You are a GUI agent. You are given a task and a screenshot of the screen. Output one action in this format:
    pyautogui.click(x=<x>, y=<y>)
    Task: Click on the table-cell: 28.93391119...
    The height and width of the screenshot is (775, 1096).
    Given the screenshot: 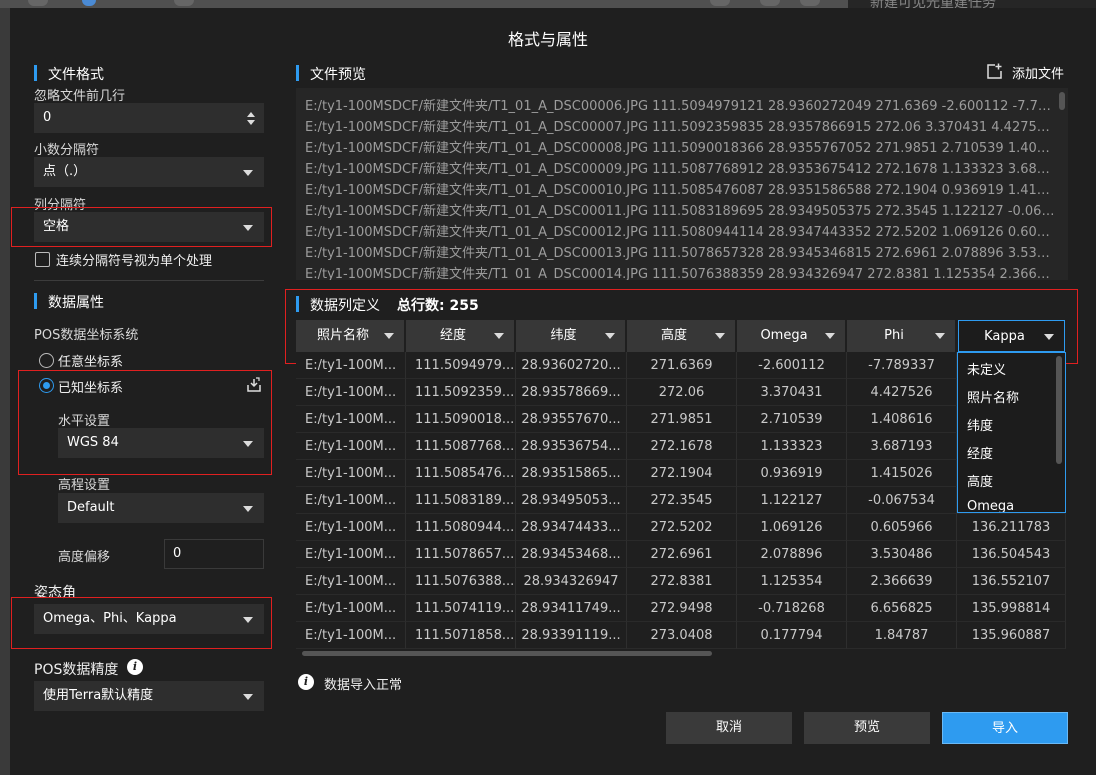 What is the action you would take?
    pyautogui.click(x=571, y=635)
    